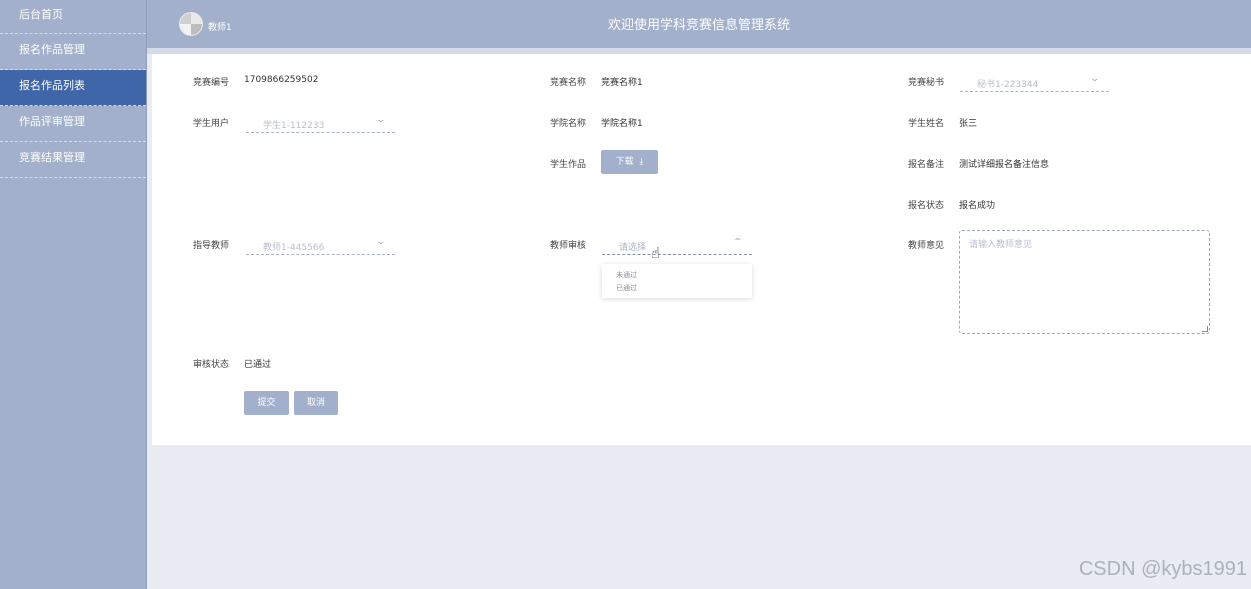 The image size is (1251, 589). What do you see at coordinates (622, 124) in the screenshot?
I see `college-name-value: 学院名称1` at bounding box center [622, 124].